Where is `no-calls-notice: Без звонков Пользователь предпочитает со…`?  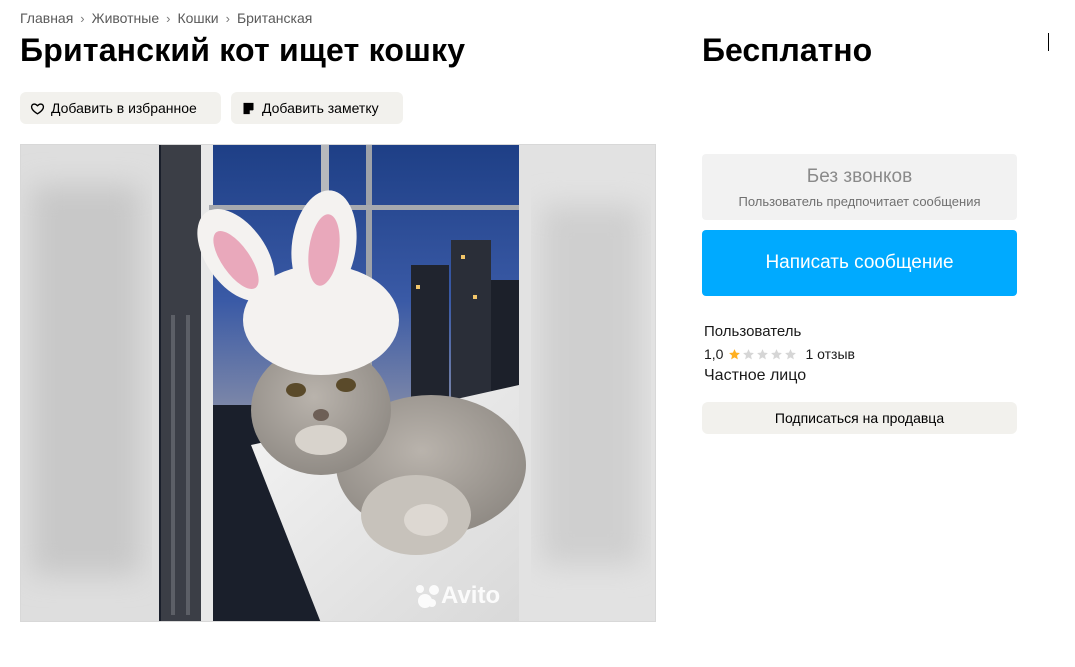
no-calls-notice: Без звонков Пользователь предпочитает со… is located at coordinates (859, 187).